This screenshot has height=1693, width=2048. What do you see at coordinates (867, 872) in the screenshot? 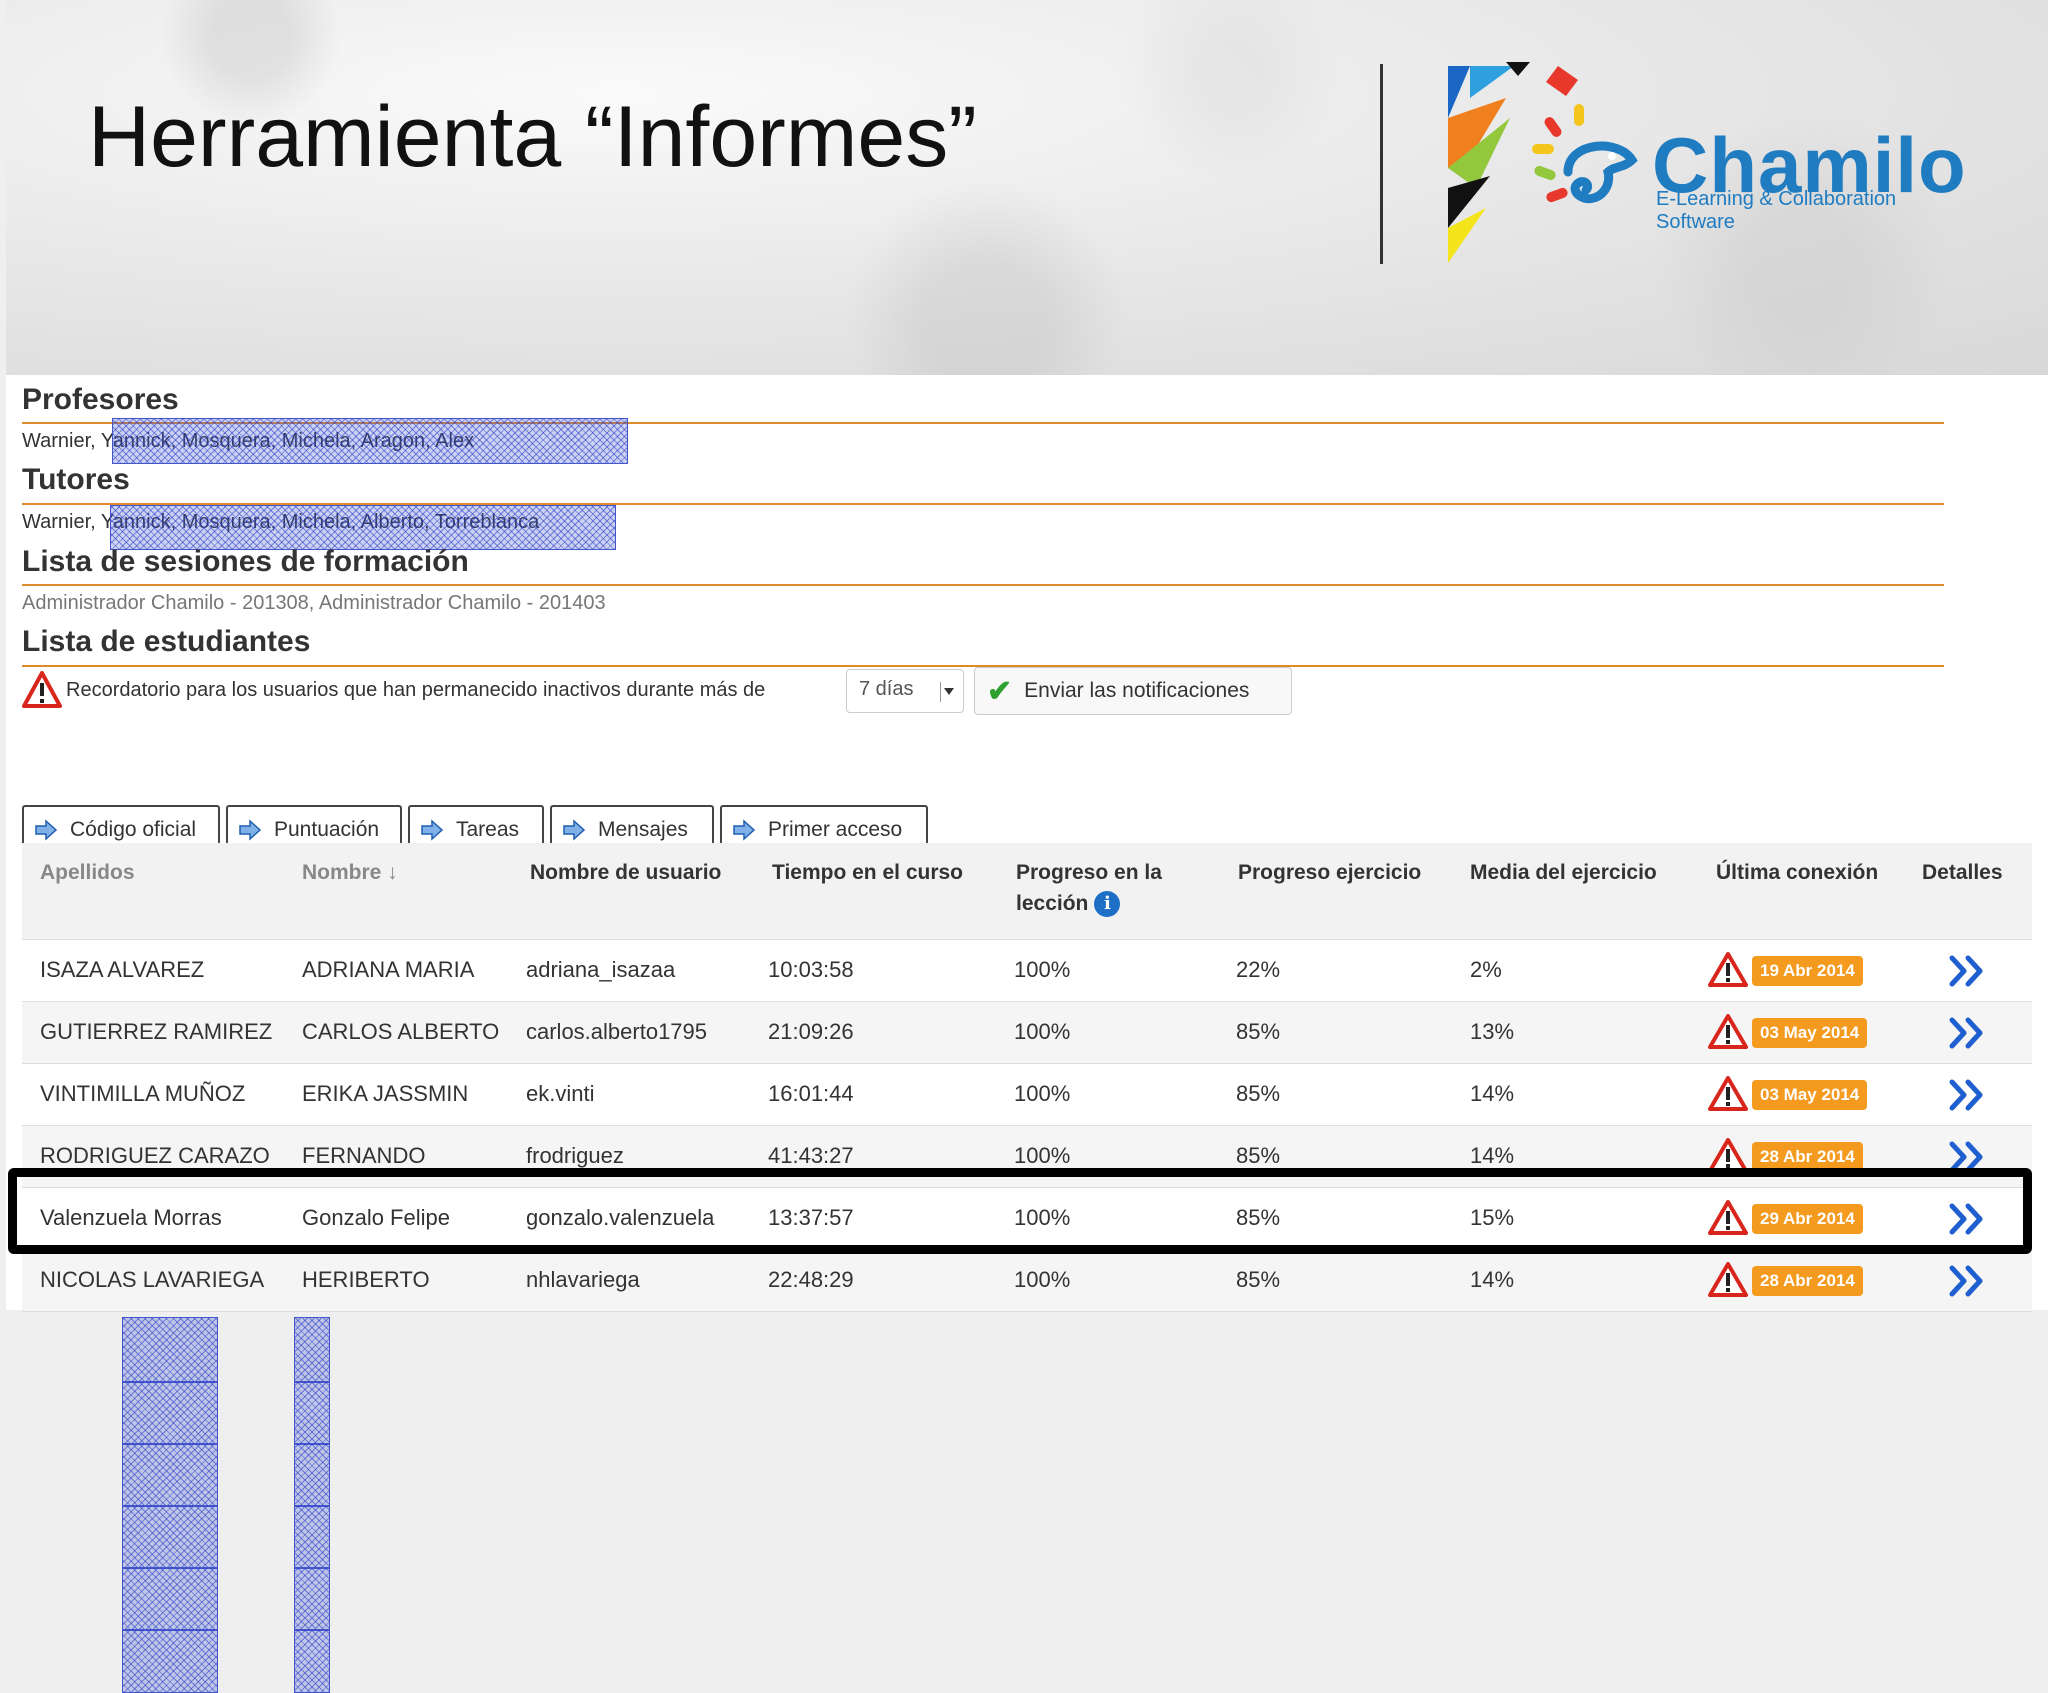
I see `header-tiempo: Tiempo en el curso` at bounding box center [867, 872].